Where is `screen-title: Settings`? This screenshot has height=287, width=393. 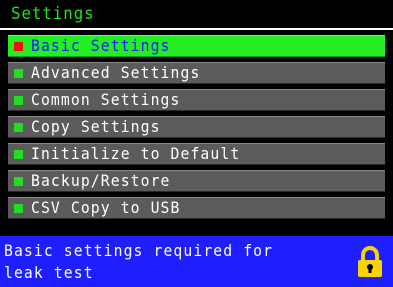
screen-title: Settings is located at coordinates (53, 14).